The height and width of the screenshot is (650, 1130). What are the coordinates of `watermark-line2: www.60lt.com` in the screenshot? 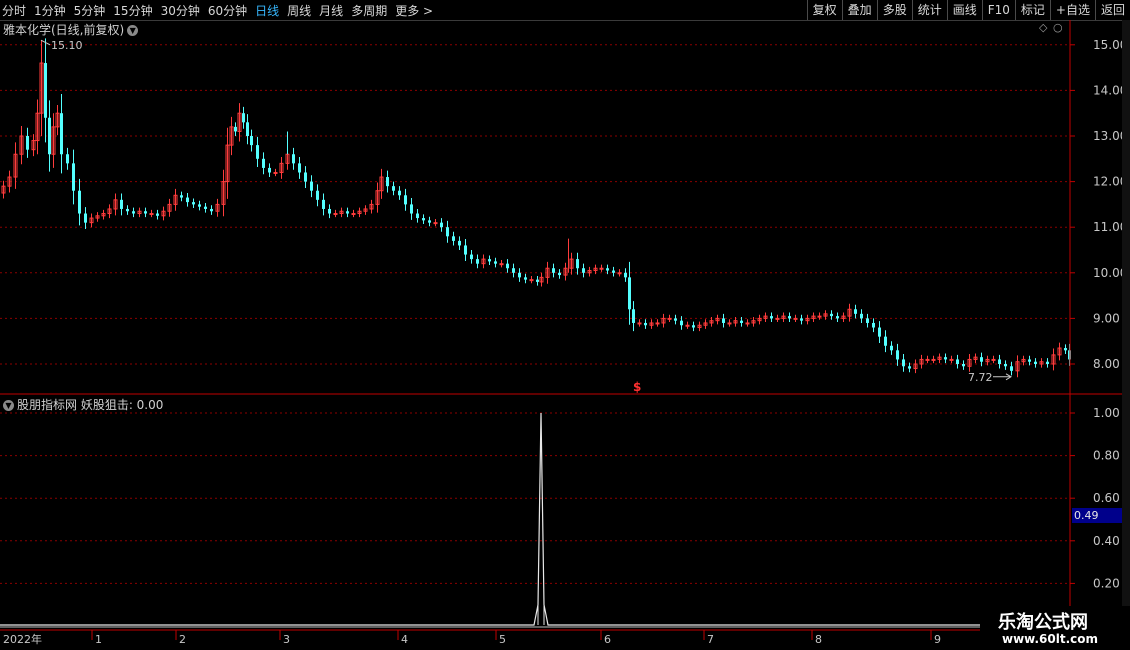 It's located at (1050, 639).